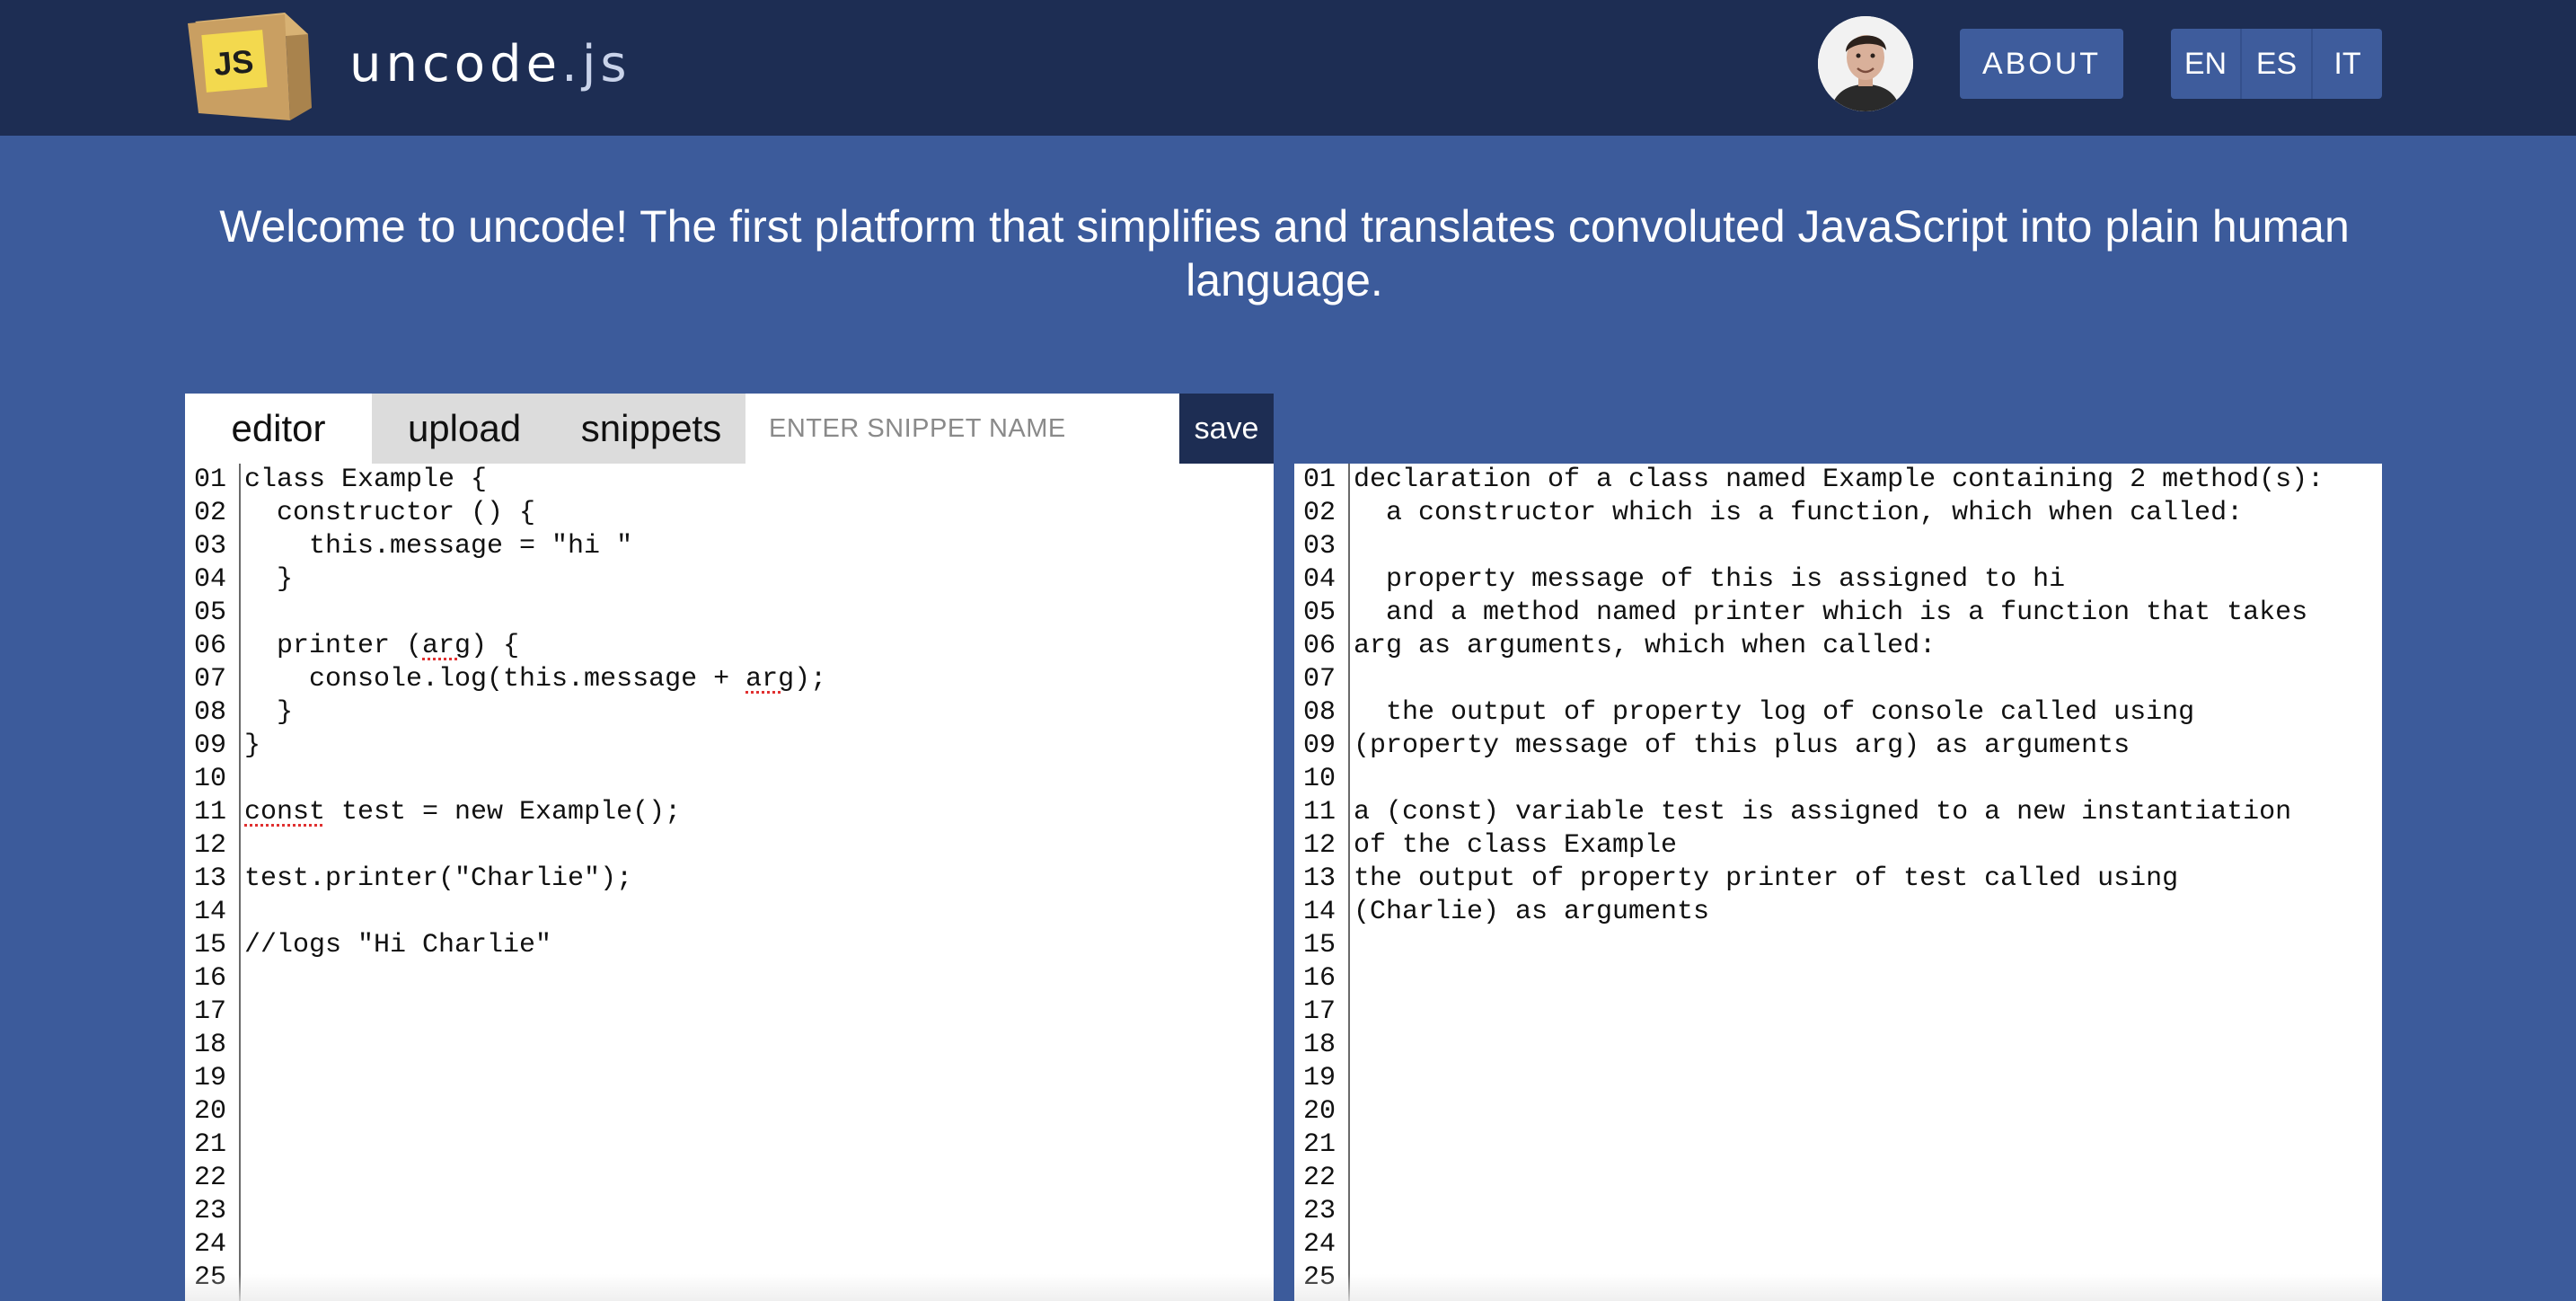 This screenshot has height=1301, width=2576. I want to click on logo-name: uncode, so click(455, 64).